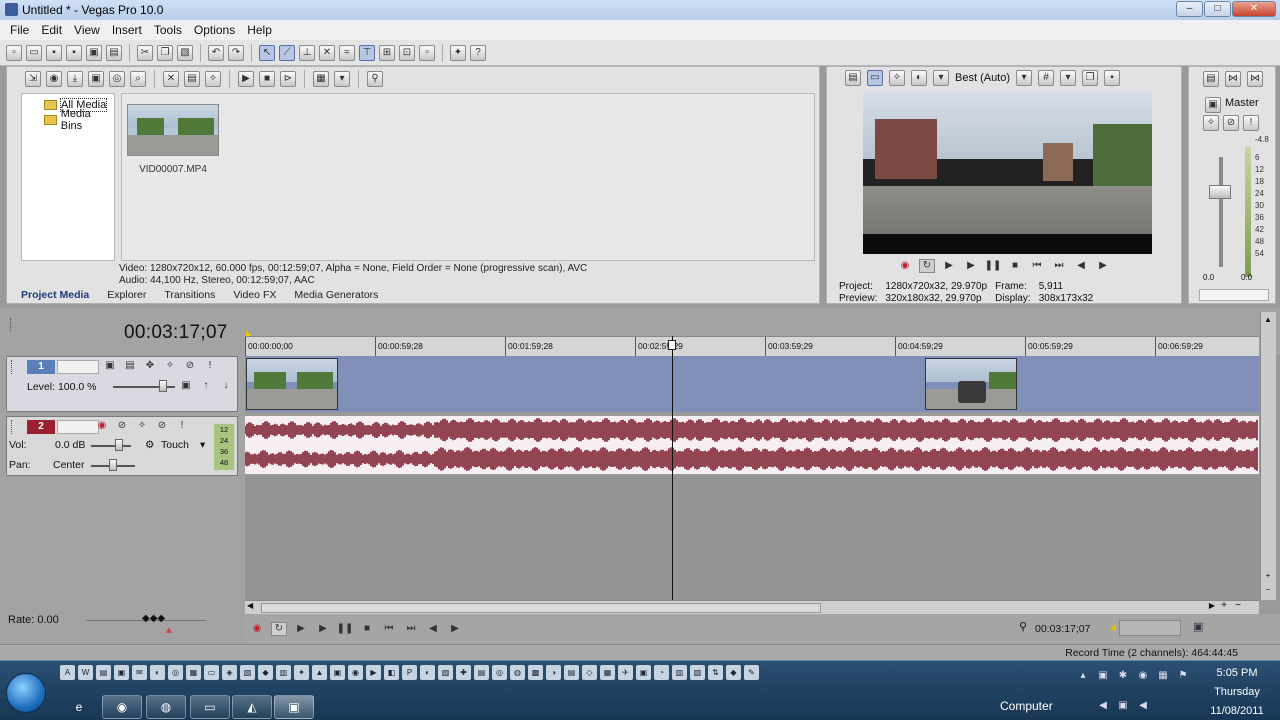 This screenshot has width=1280, height=720. Describe the element at coordinates (1268, 577) in the screenshot. I see `zoom-in-icon: +` at that location.